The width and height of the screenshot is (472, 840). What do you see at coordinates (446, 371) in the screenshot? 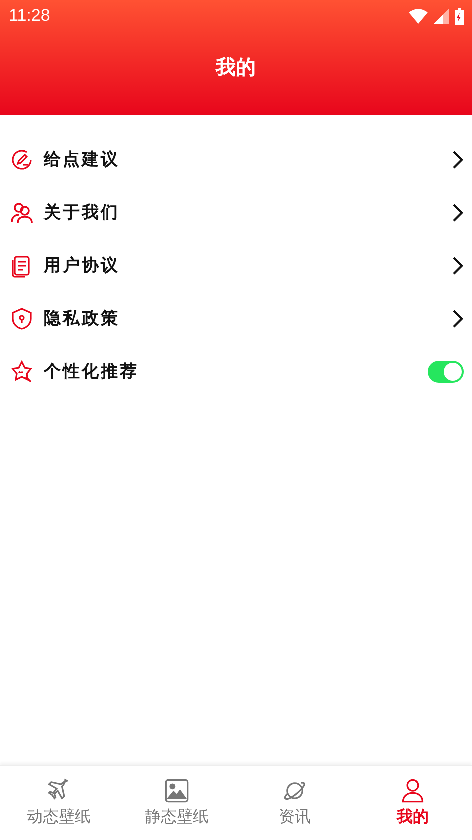
I see `toggle-switch` at bounding box center [446, 371].